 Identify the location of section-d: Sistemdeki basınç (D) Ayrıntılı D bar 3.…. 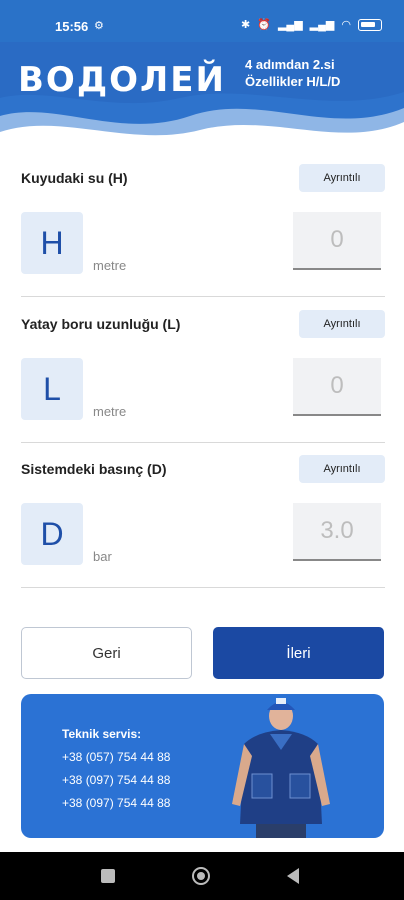
(203, 518).